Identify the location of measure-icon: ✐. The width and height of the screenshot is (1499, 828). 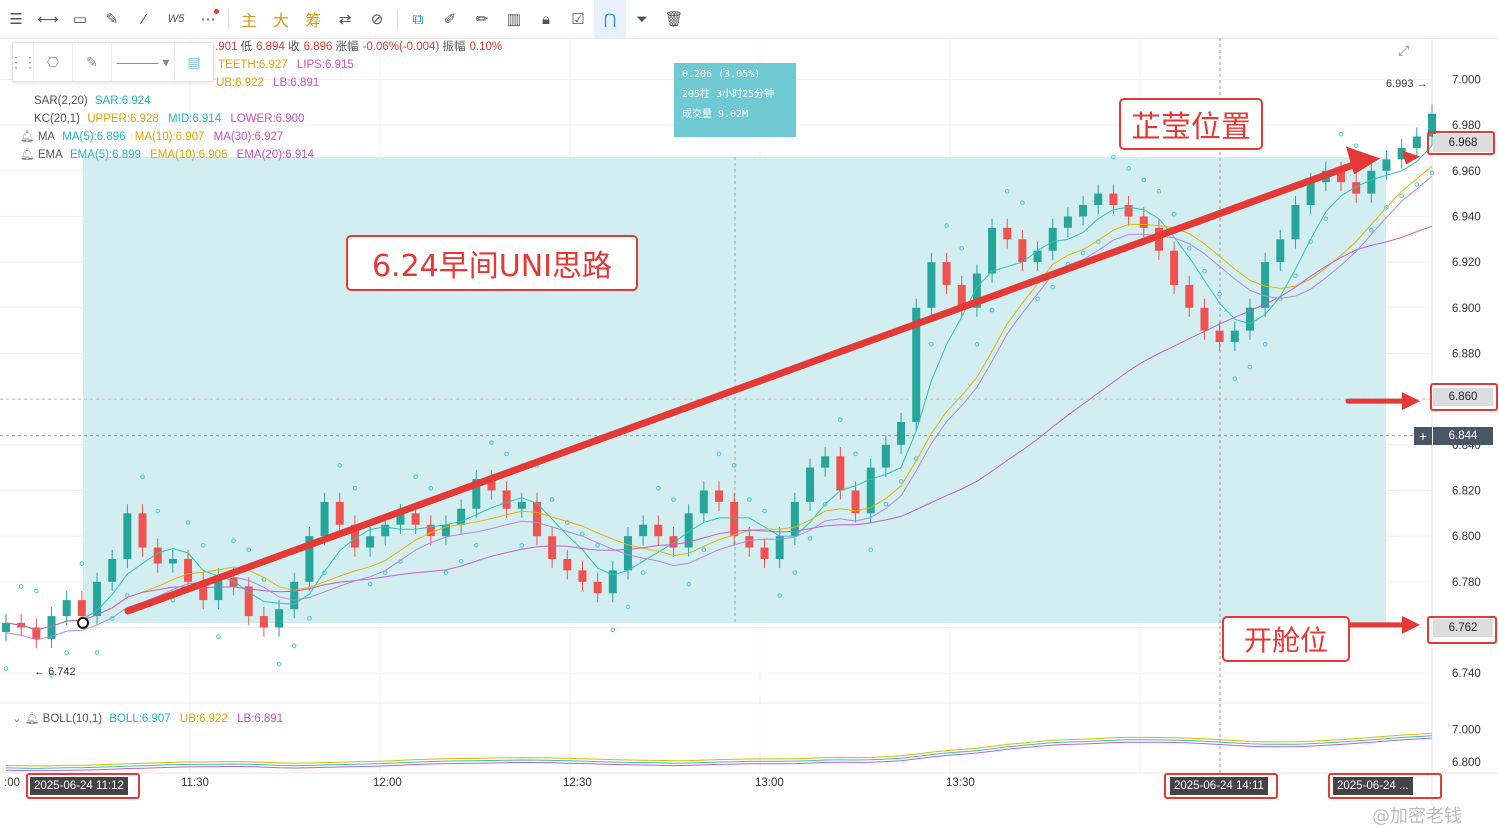
(450, 19).